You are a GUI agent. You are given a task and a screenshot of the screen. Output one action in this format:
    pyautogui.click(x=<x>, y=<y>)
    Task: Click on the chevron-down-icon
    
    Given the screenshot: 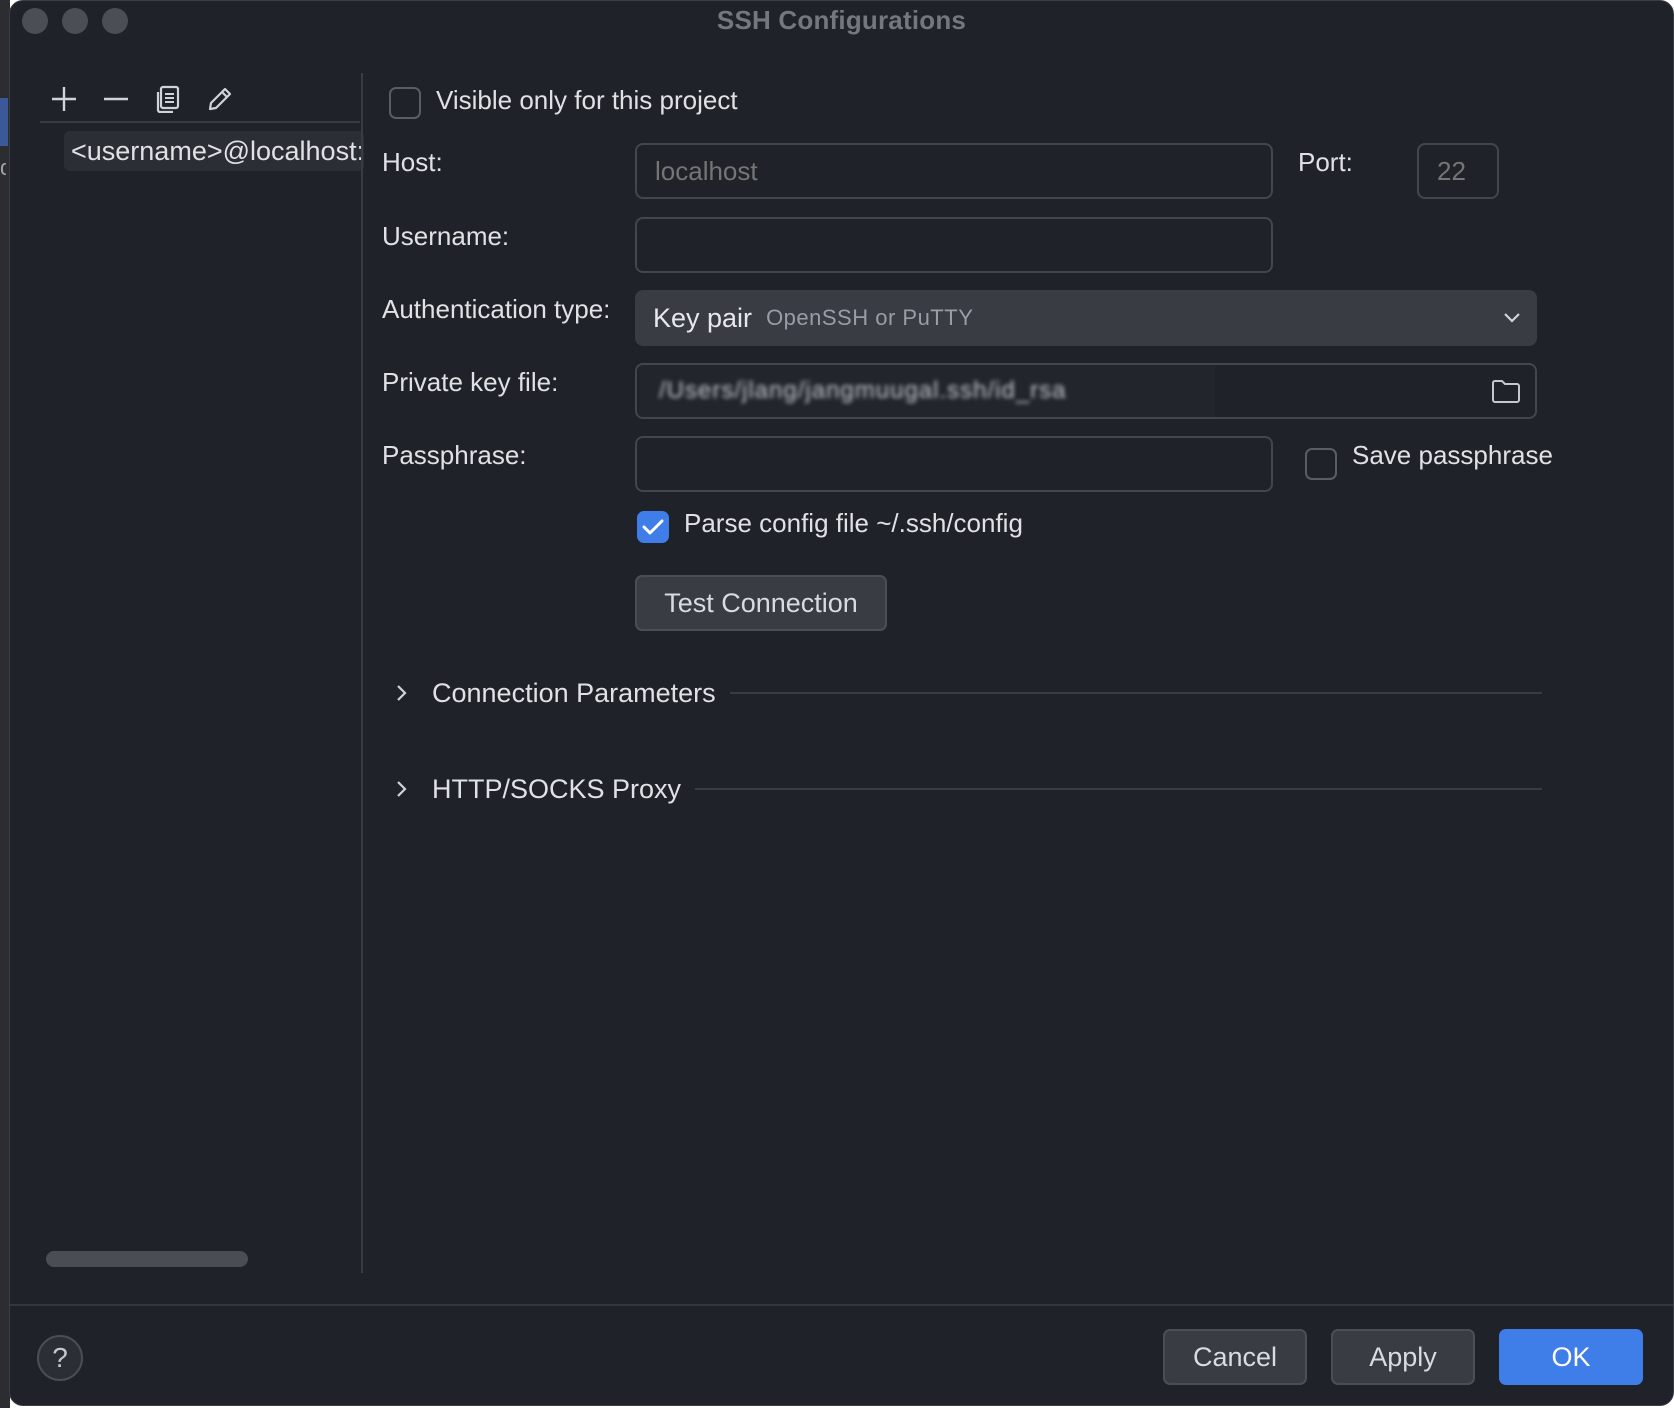 What is the action you would take?
    pyautogui.click(x=1512, y=318)
    